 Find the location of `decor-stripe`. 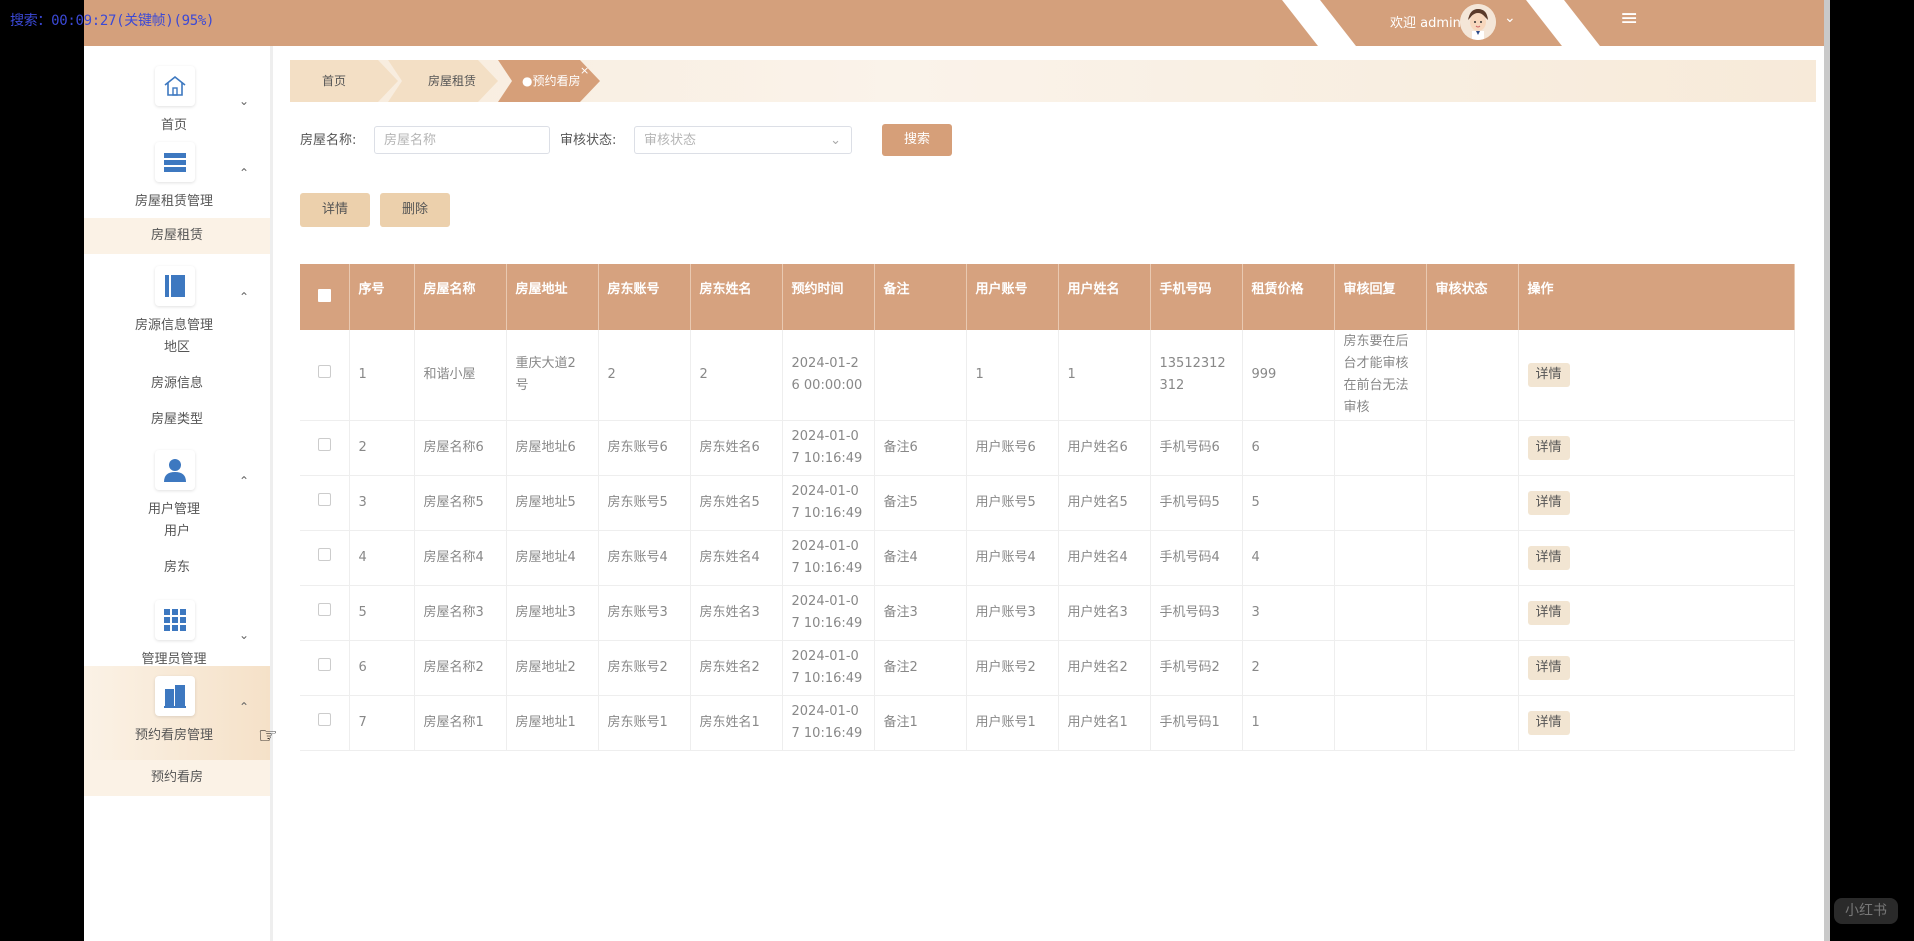

decor-stripe is located at coordinates (1319, 23).